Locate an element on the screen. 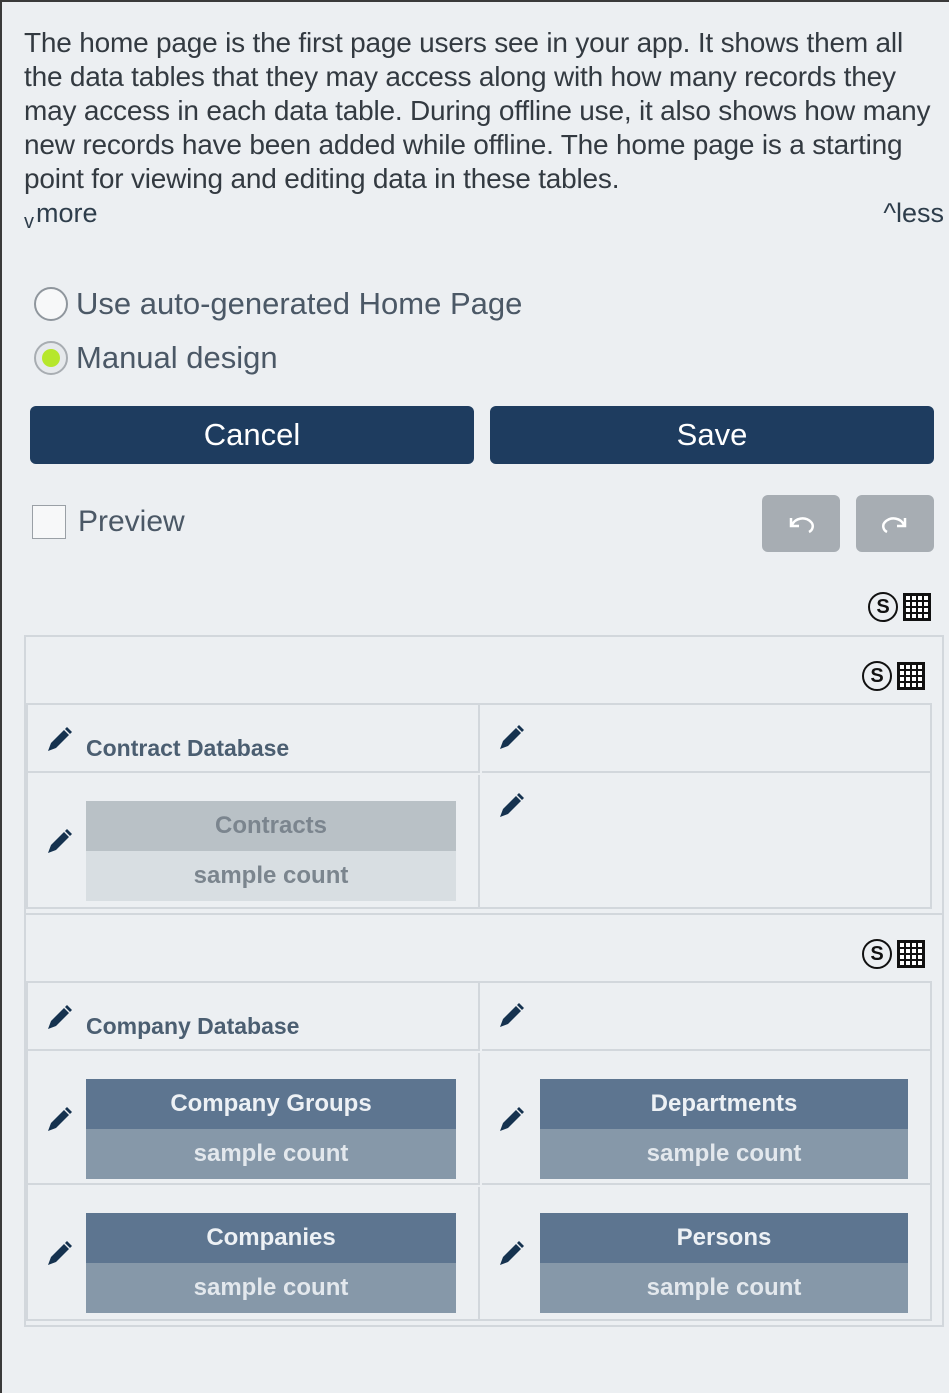 The image size is (949, 1393). tile-cell: Persons sample count is located at coordinates (706, 1253).